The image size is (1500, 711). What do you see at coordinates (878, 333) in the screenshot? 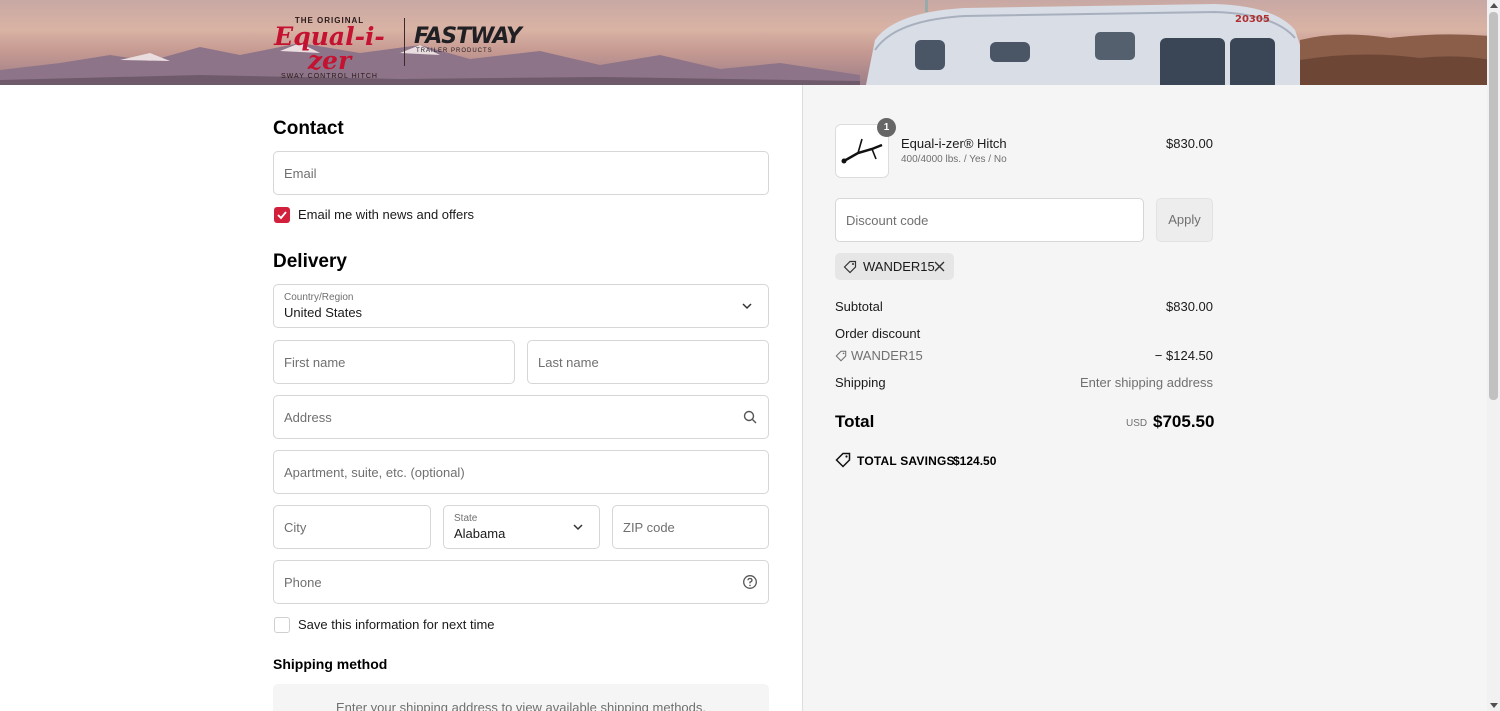
I see `order-discount-label: Order discount` at bounding box center [878, 333].